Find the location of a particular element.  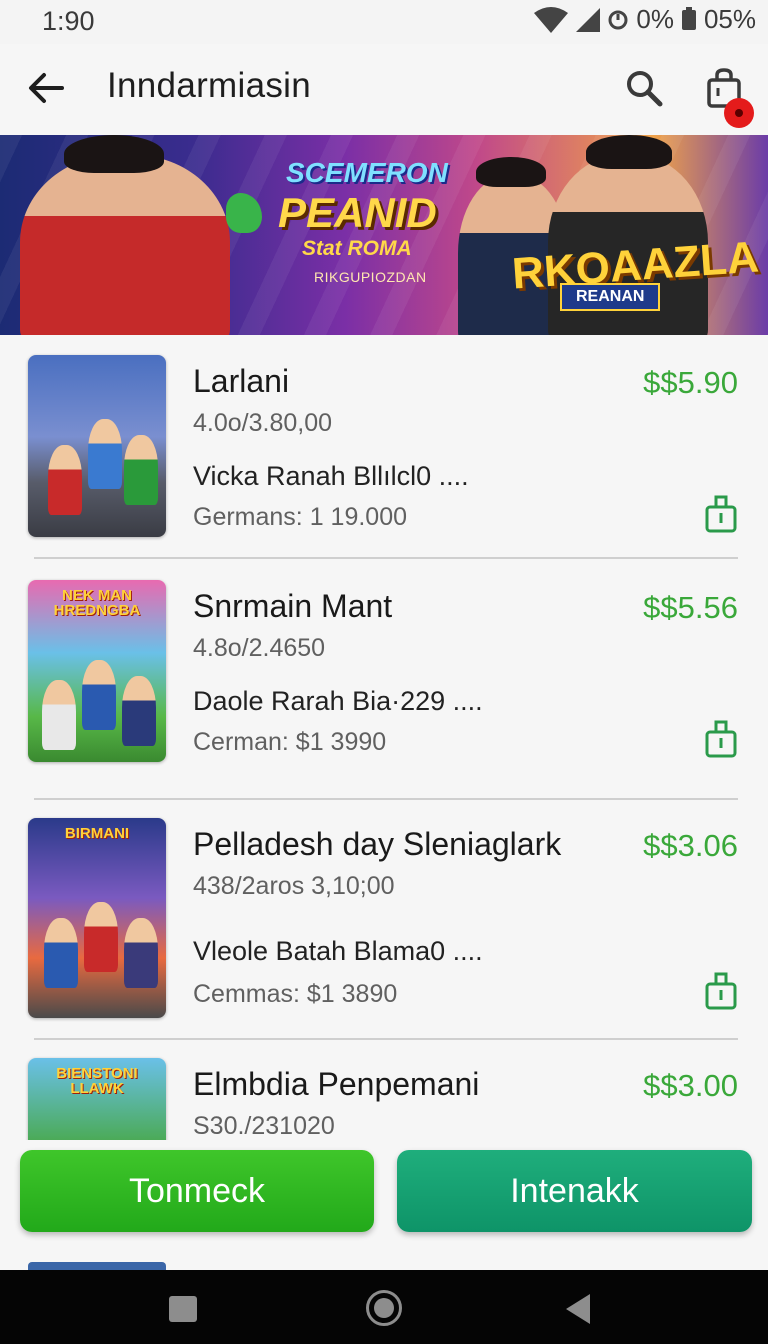

system-nav-bar is located at coordinates (384, 1307).